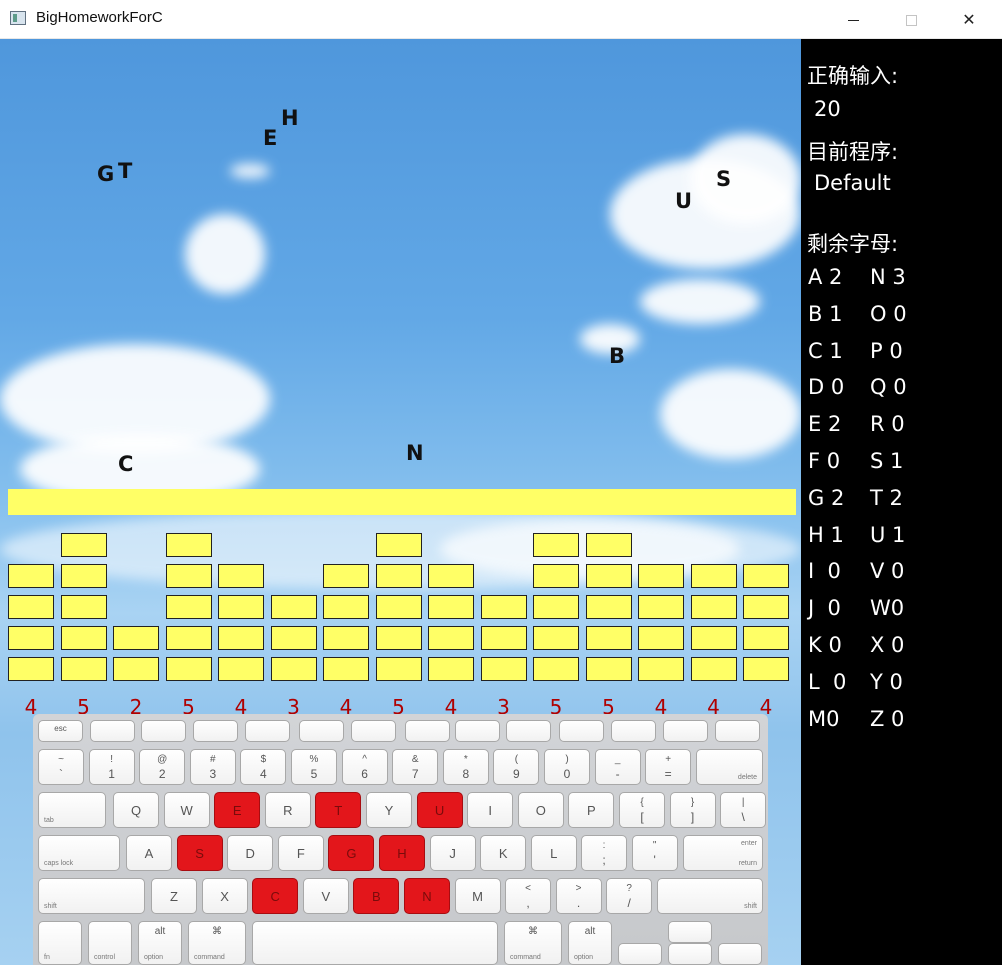 This screenshot has width=1002, height=965. I want to click on key-t: T, so click(338, 810).